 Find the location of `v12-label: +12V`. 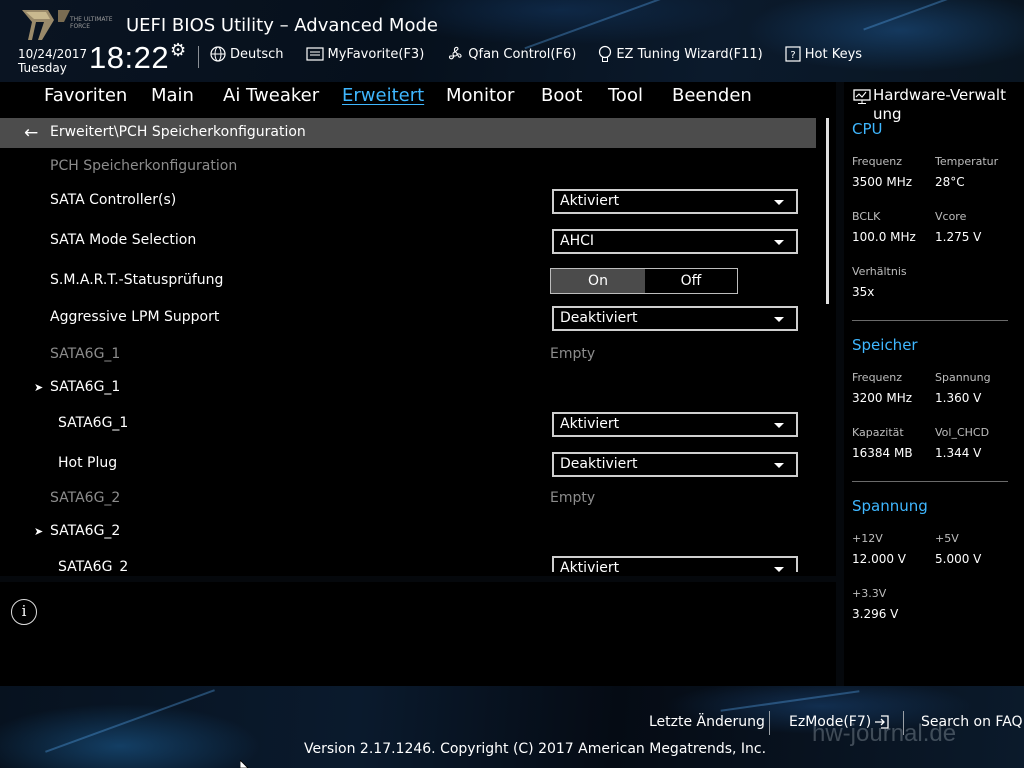

v12-label: +12V is located at coordinates (867, 538).